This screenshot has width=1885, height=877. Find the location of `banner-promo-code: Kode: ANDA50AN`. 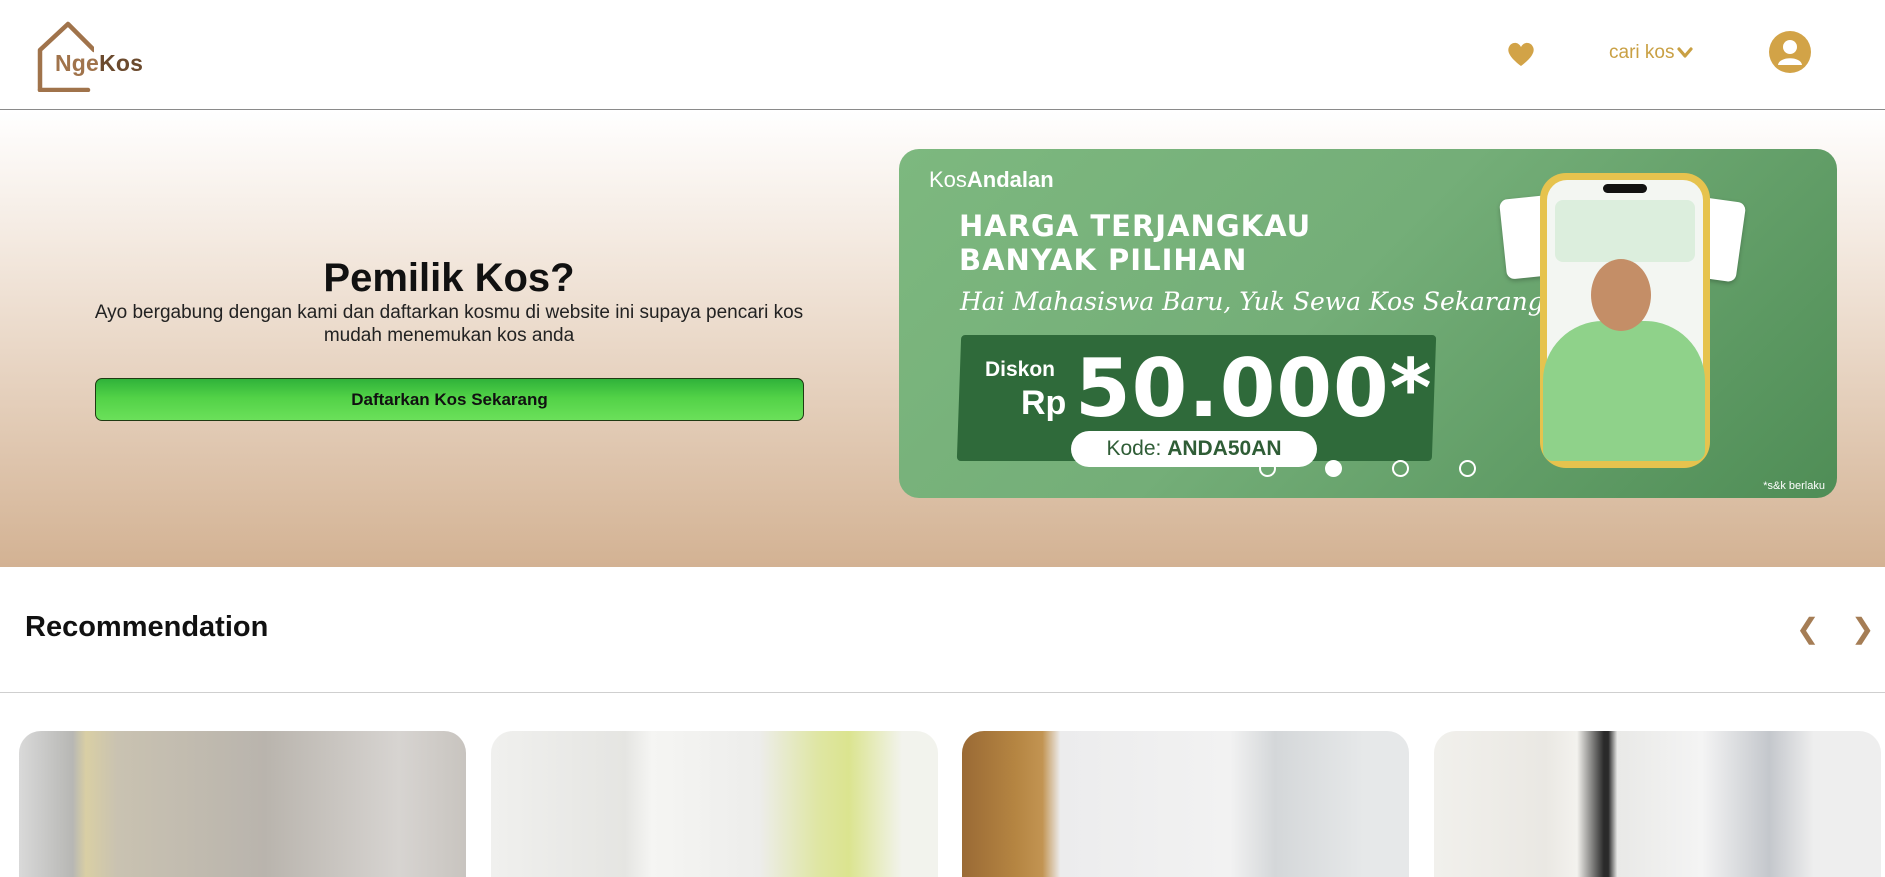

banner-promo-code: Kode: ANDA50AN is located at coordinates (1194, 449).